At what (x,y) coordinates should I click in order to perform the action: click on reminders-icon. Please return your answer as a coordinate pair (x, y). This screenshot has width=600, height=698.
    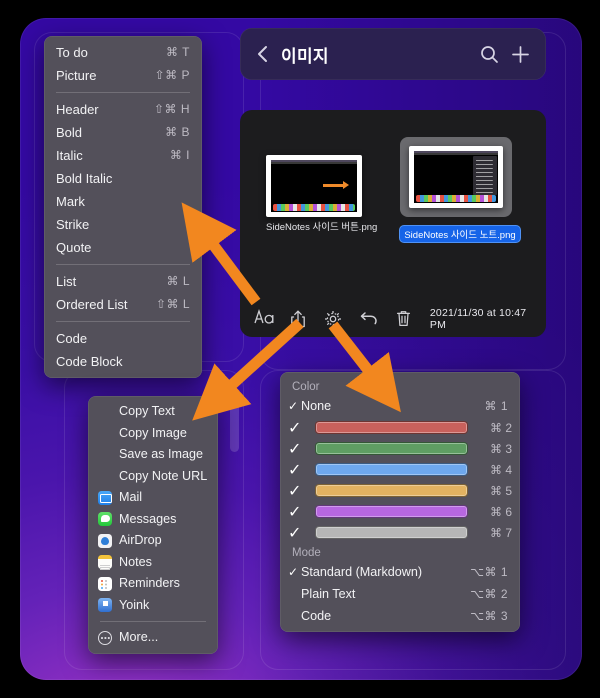
    Looking at the image, I should click on (105, 583).